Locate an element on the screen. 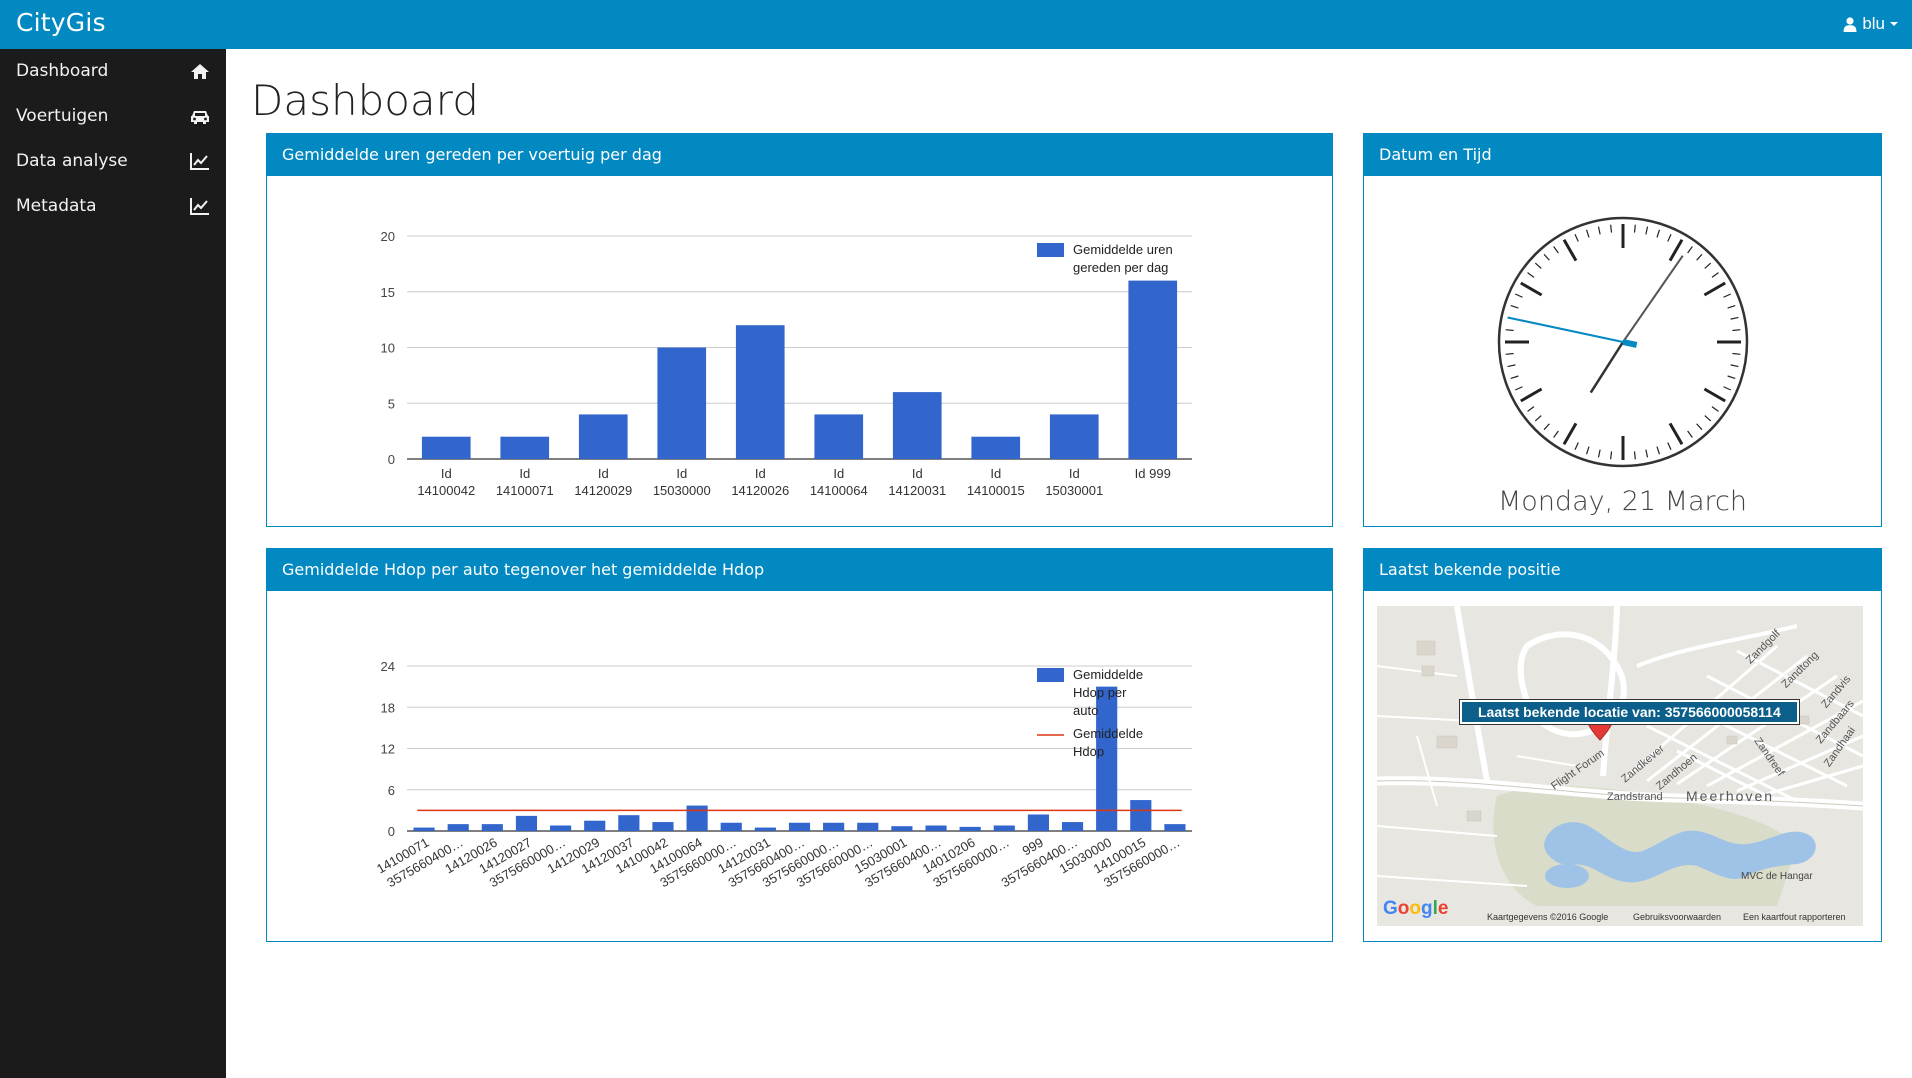  x-tick-label: Id 14120026 is located at coordinates (760, 482).